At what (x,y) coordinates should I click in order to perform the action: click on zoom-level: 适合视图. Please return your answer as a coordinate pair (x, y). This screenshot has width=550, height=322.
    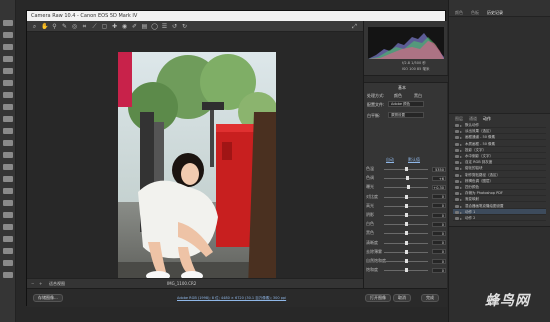
    Looking at the image, I should click on (57, 284).